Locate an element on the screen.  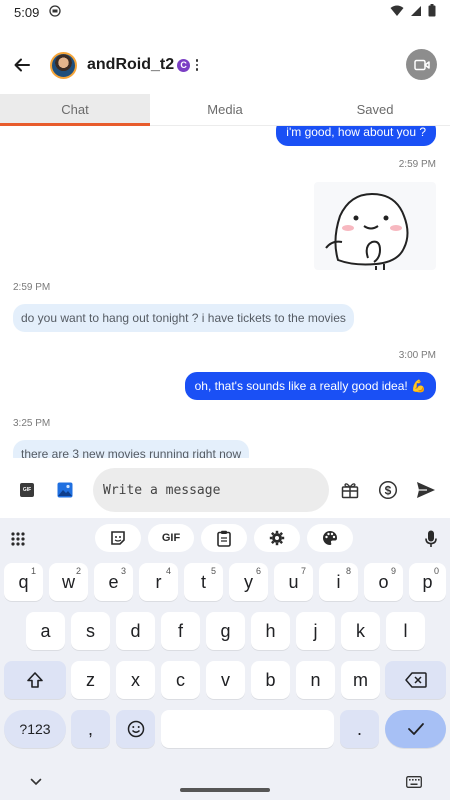
image-button is located at coordinates (65, 490).